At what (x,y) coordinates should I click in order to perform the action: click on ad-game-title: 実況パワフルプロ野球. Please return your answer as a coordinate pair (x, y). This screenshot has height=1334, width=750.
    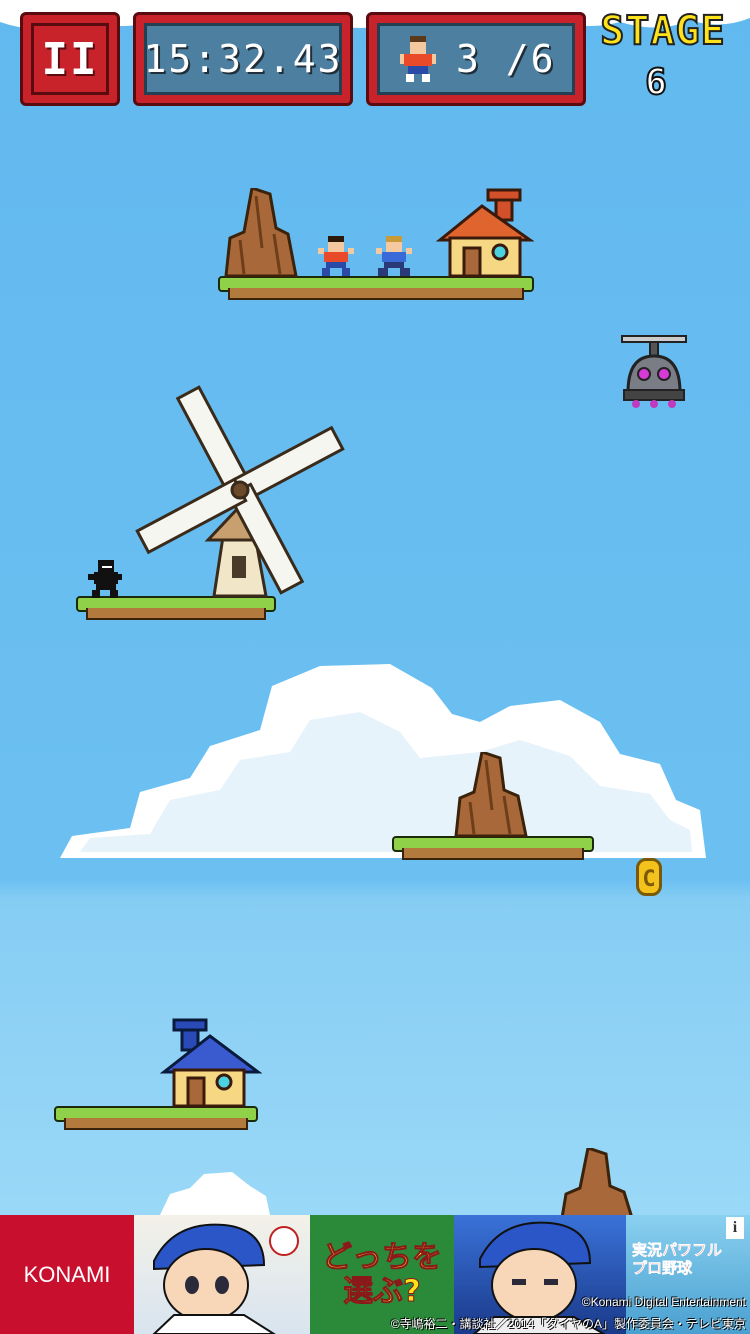
    Looking at the image, I should click on (677, 1259).